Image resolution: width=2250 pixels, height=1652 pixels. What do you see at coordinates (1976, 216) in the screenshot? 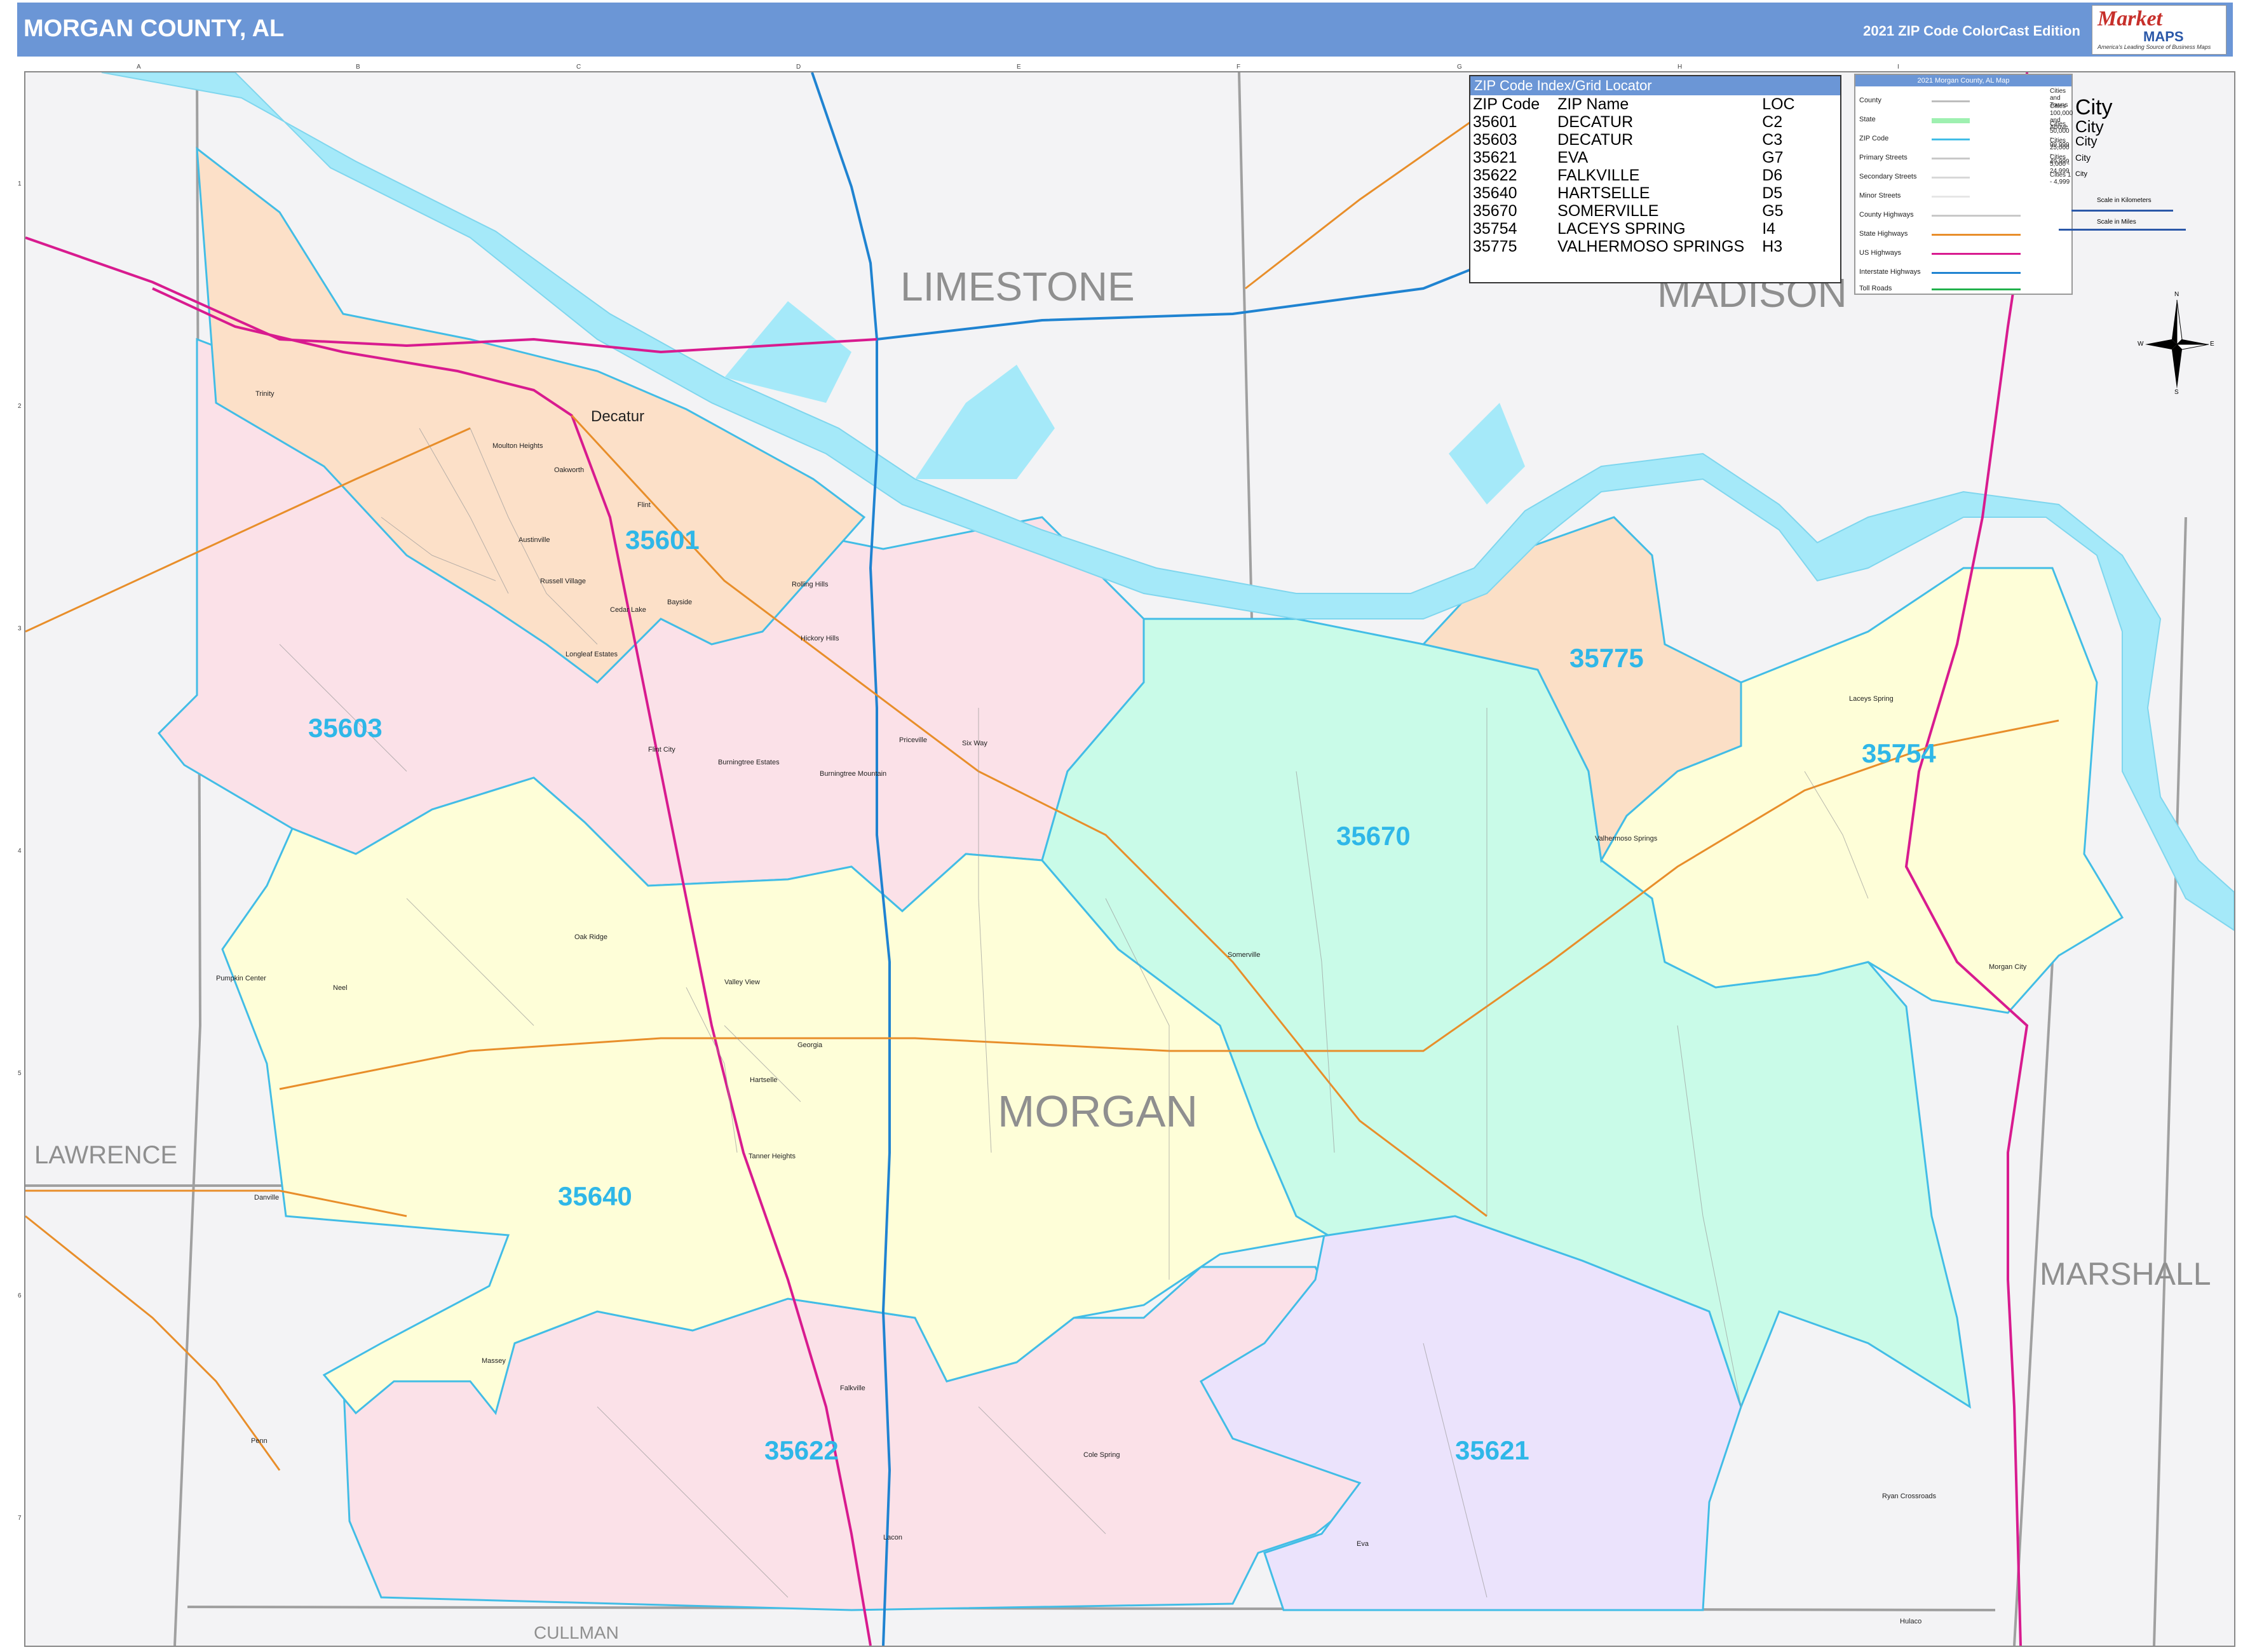
I see `legend-swatch-county-hwy` at bounding box center [1976, 216].